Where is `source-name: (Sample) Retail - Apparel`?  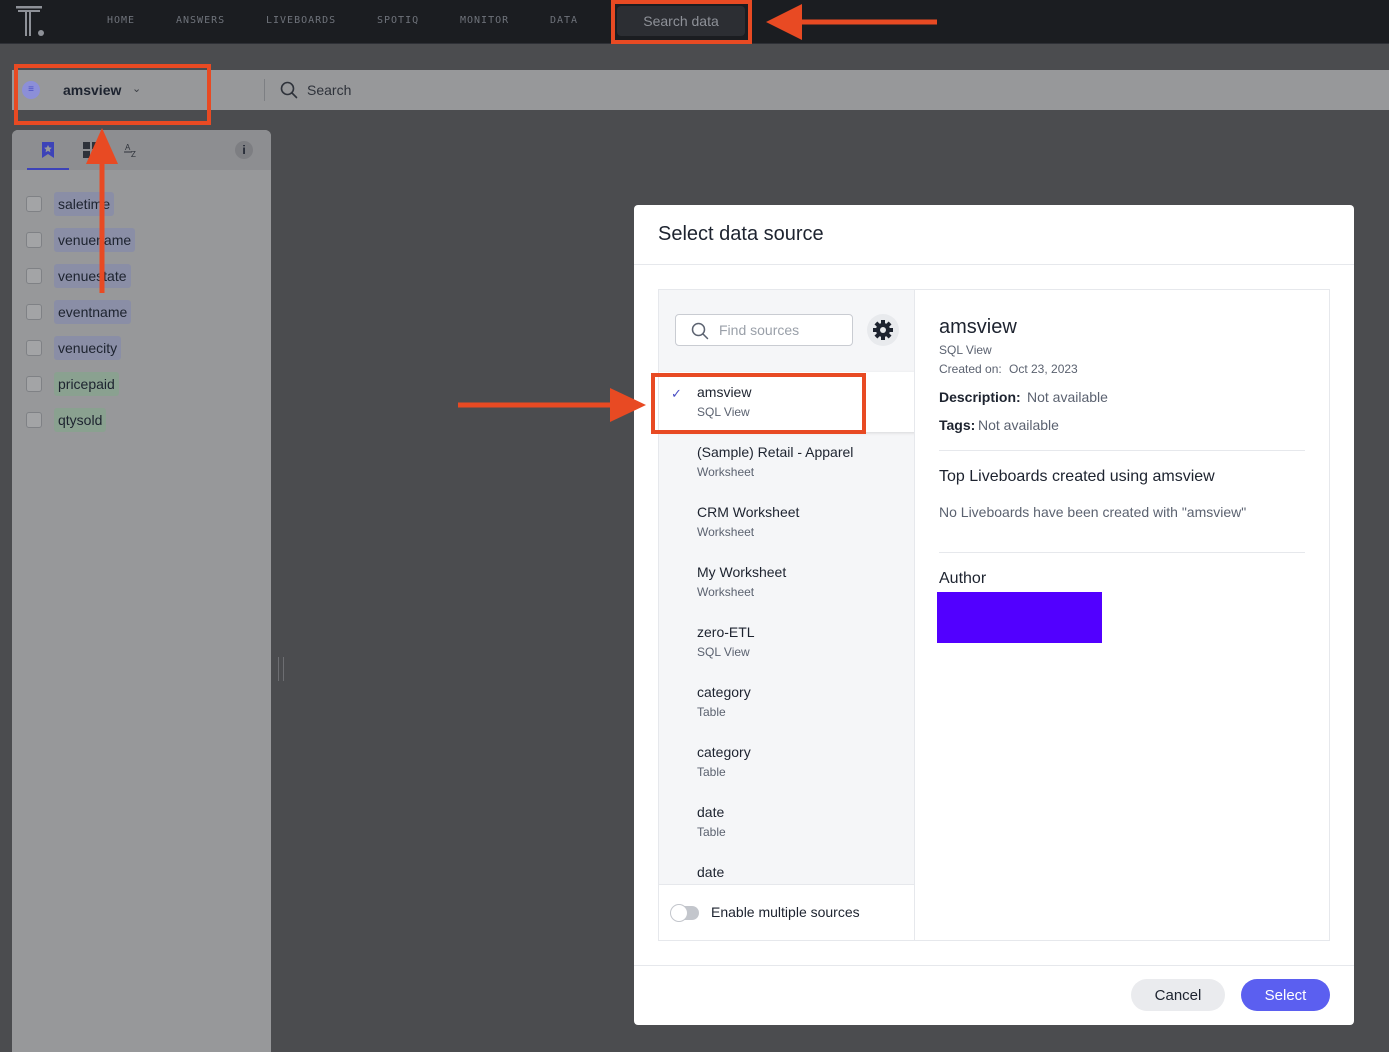 source-name: (Sample) Retail - Apparel is located at coordinates (775, 452).